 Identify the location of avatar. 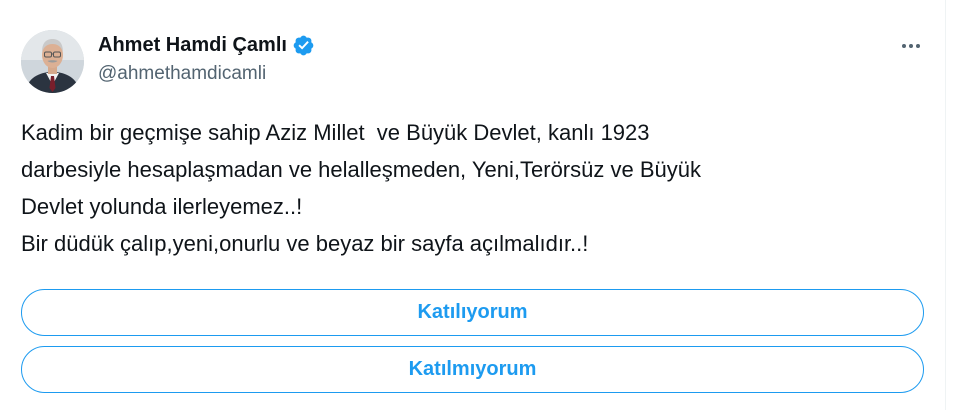
(52, 61).